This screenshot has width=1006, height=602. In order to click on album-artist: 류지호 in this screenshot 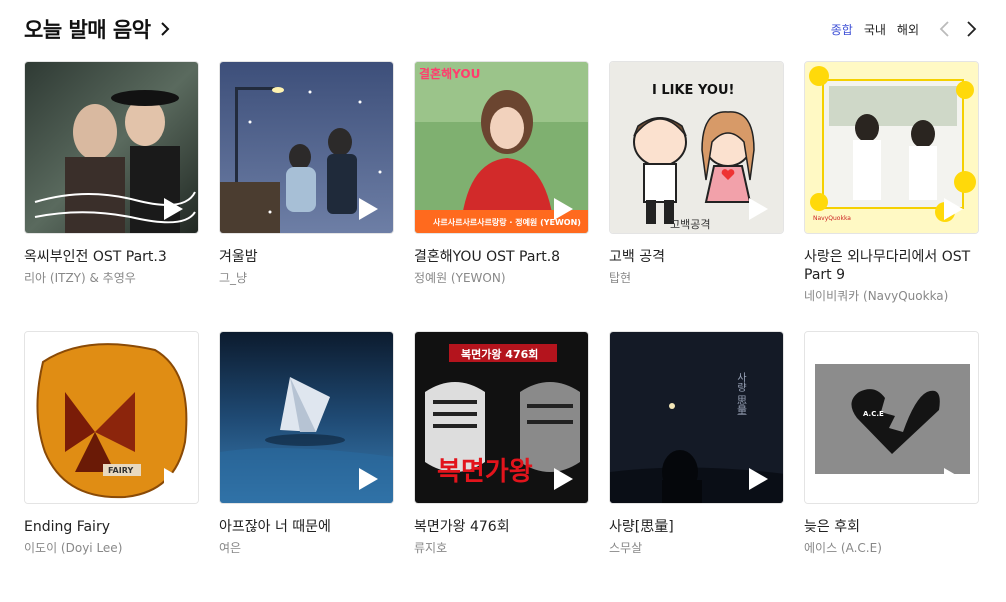, I will do `click(501, 548)`.